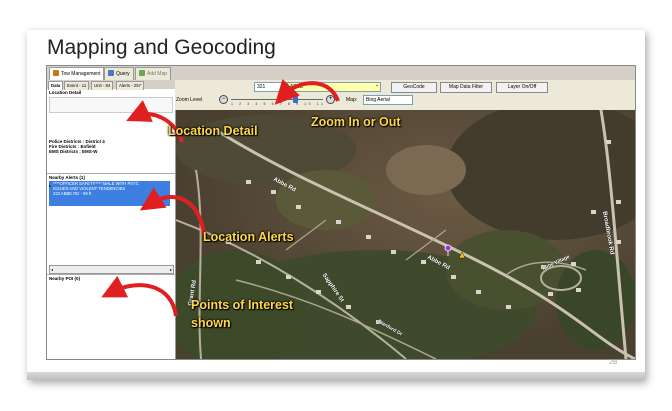 This screenshot has height=411, width=672. I want to click on tab-event: Event - 11, so click(77, 85).